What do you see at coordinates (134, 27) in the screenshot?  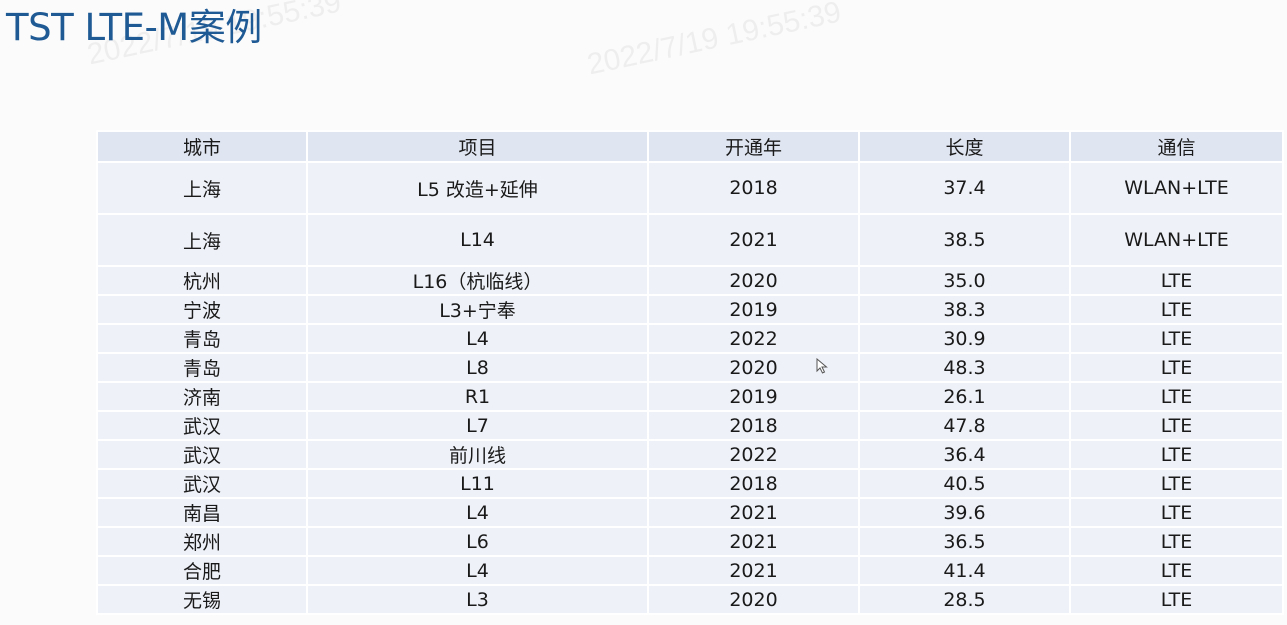 I see `slide-title: TST LTE-M案例` at bounding box center [134, 27].